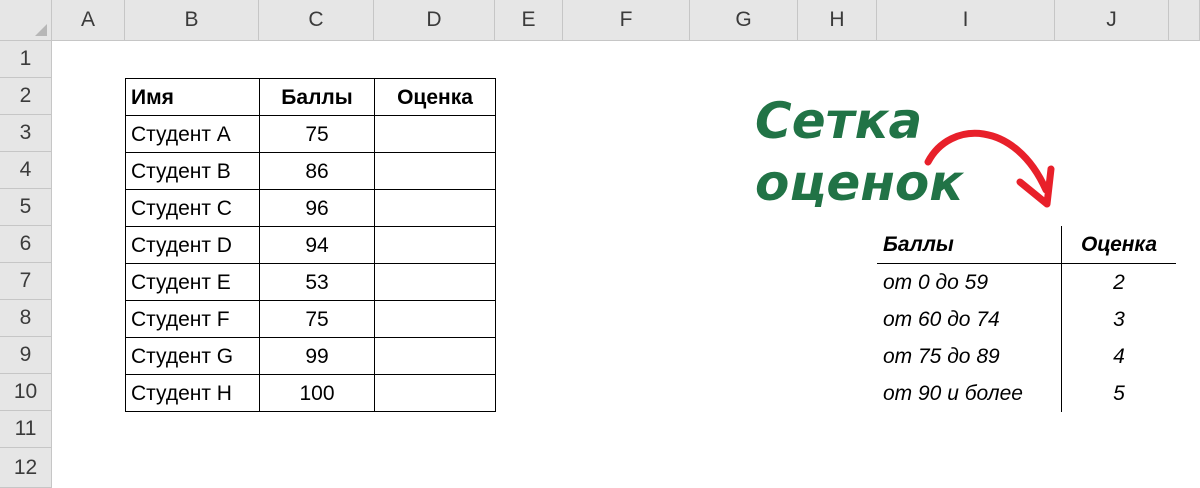 The height and width of the screenshot is (488, 1200). What do you see at coordinates (626, 20) in the screenshot?
I see `column-header-f: F` at bounding box center [626, 20].